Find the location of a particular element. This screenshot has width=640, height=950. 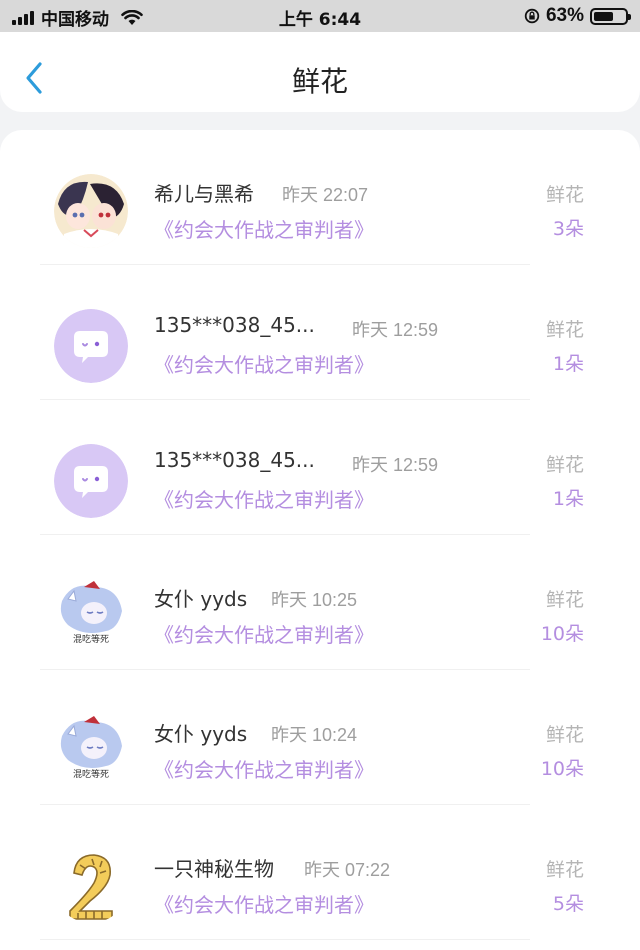

battery-percent: 63% is located at coordinates (564, 15).